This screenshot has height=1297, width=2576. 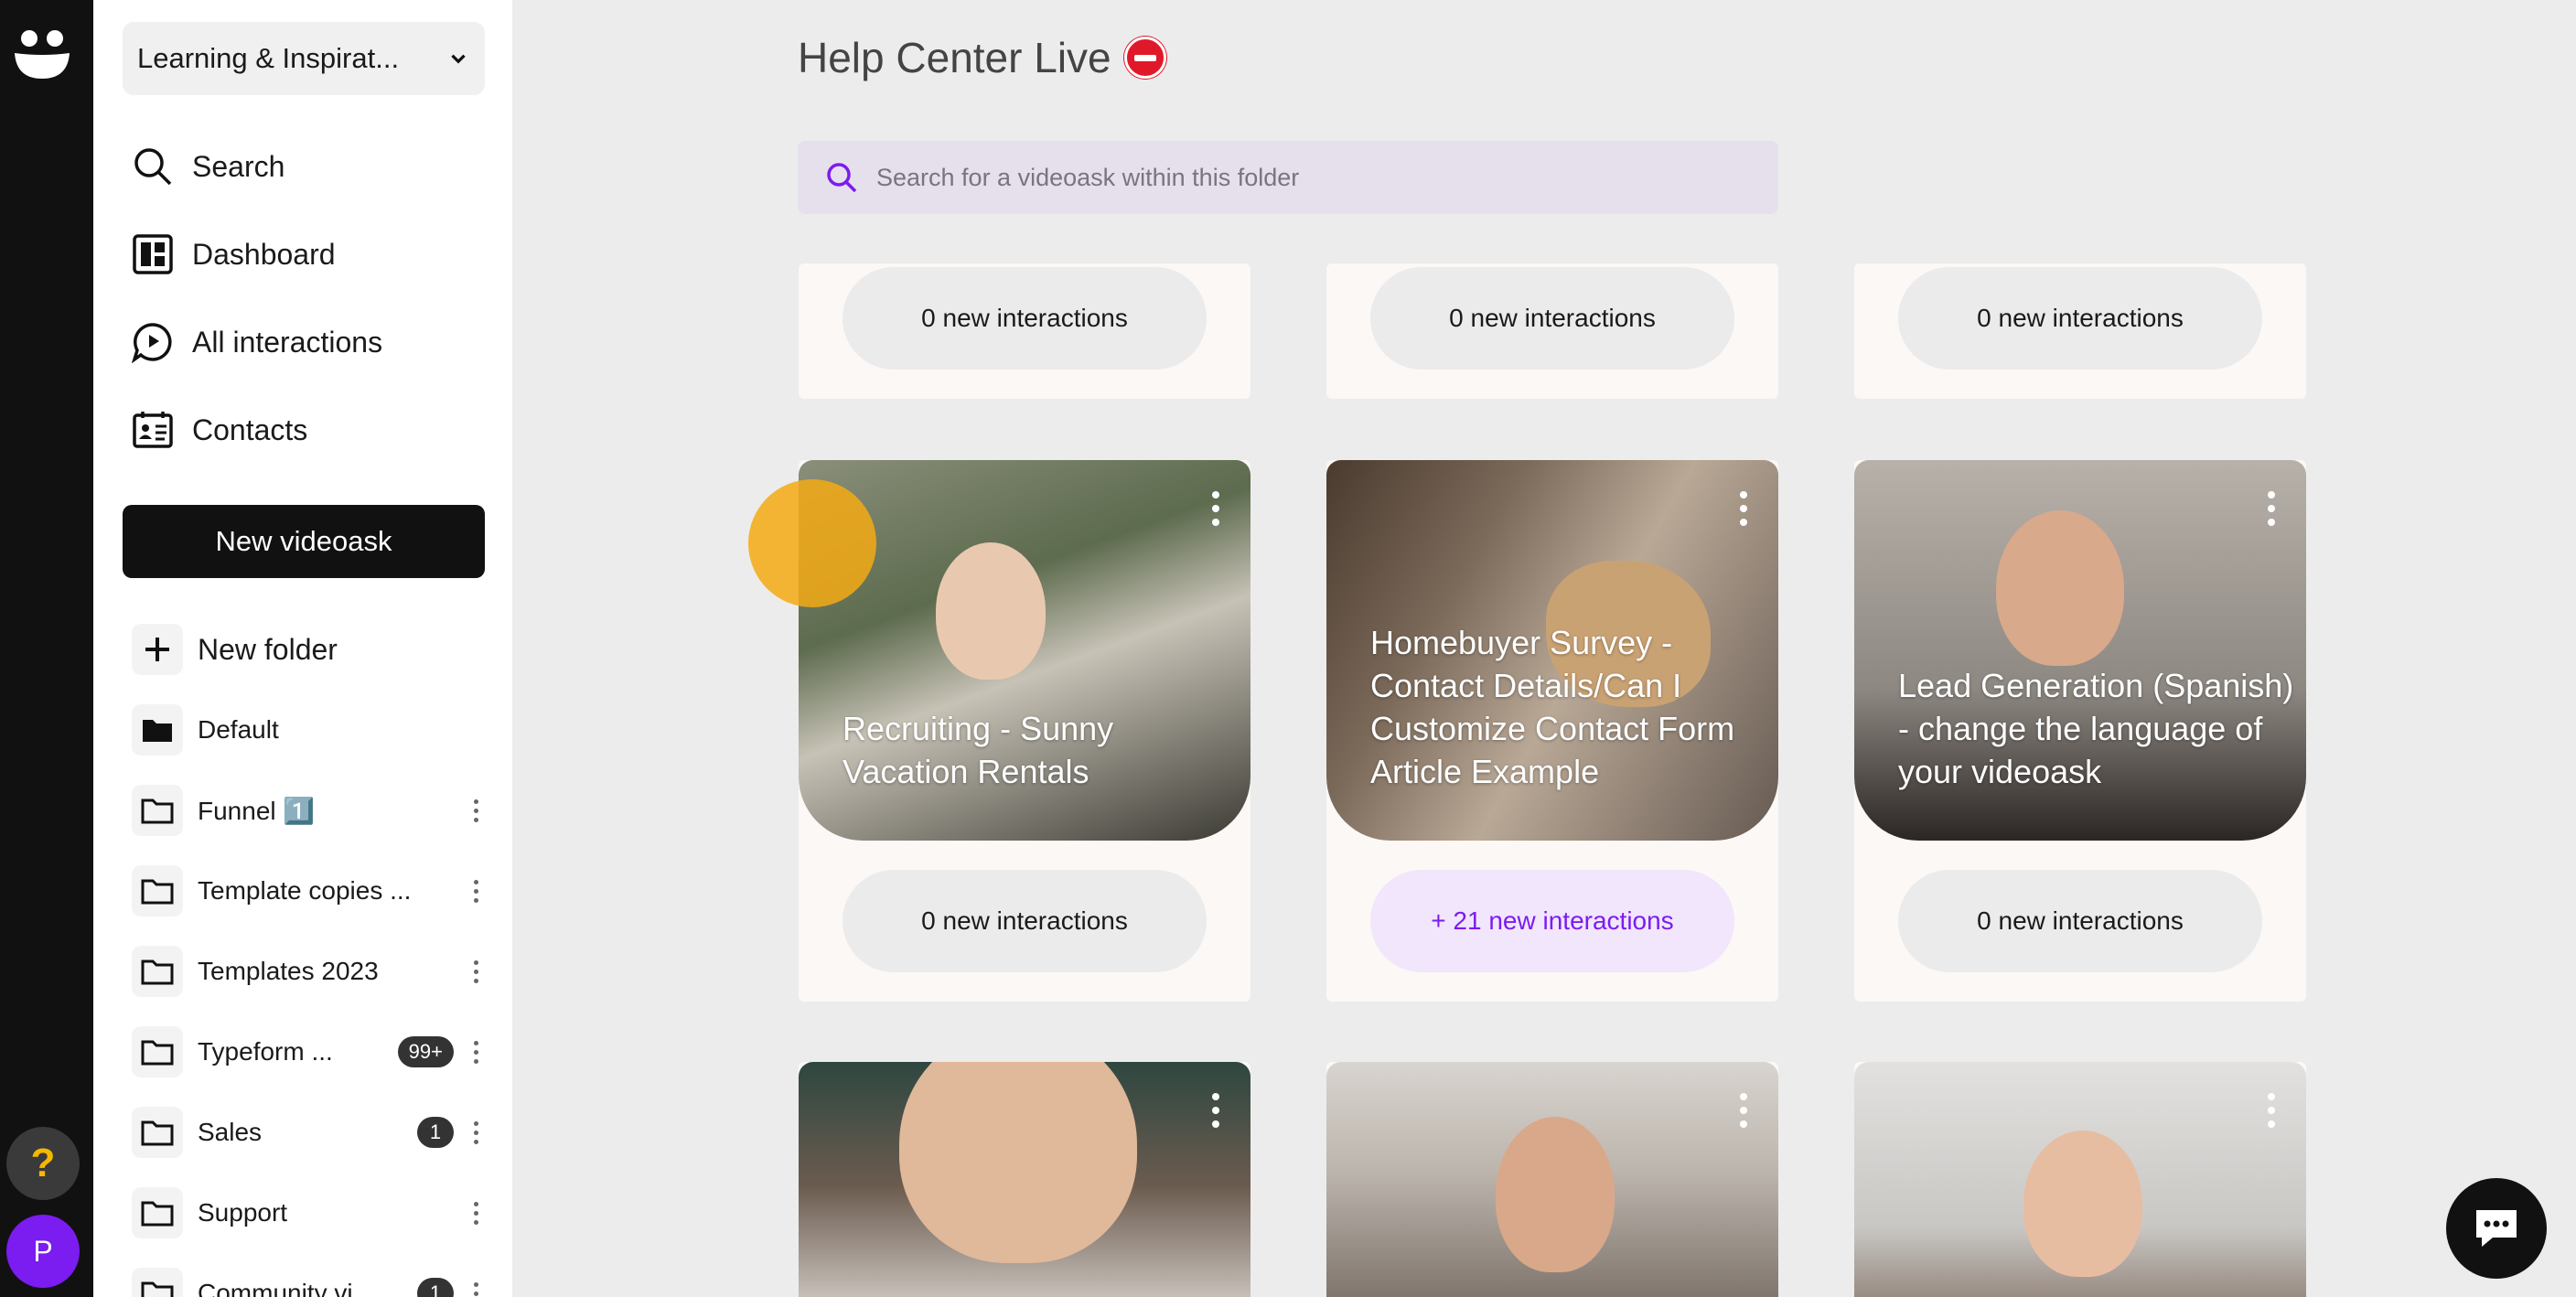 I want to click on pointer-highlight, so click(x=812, y=543).